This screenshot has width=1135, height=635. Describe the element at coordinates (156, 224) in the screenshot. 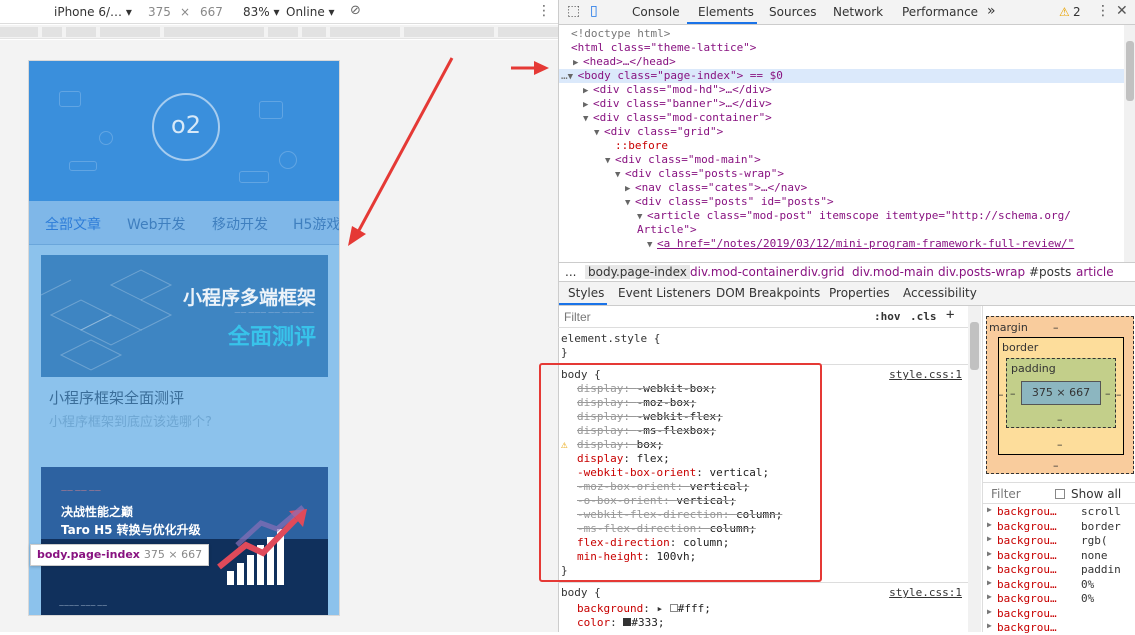

I see `cate-web: Web开发` at that location.